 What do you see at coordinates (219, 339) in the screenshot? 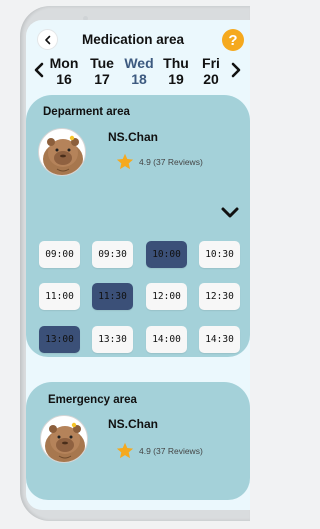
I see `time-slot: 14:30` at bounding box center [219, 339].